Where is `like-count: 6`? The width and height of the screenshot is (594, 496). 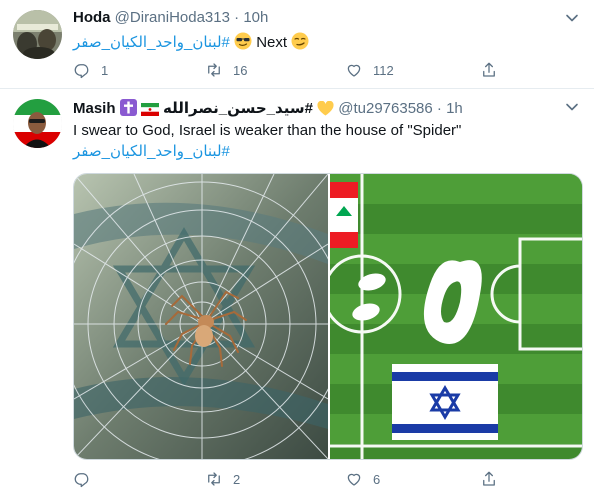 like-count: 6 is located at coordinates (377, 479).